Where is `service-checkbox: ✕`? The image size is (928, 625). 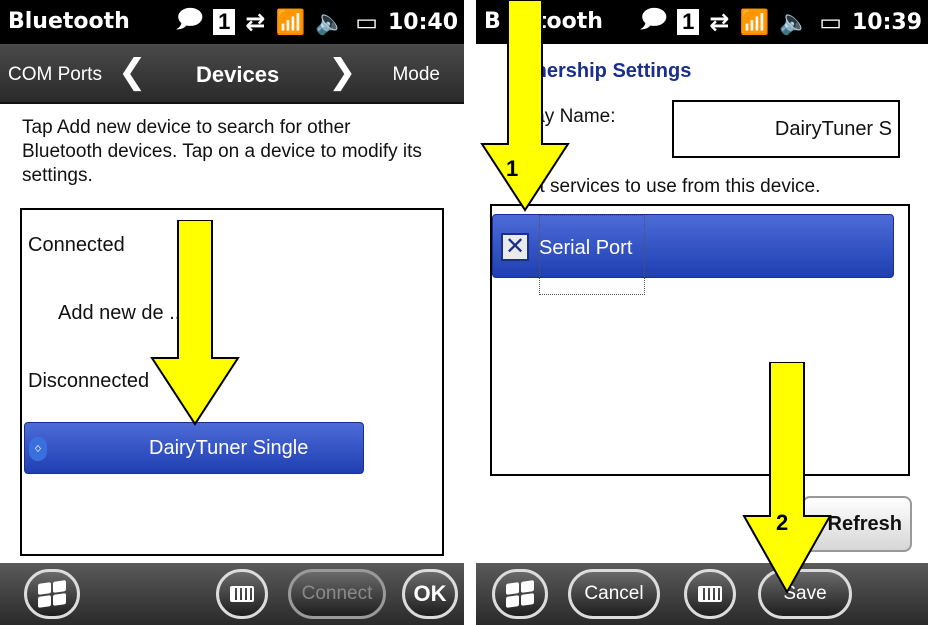
service-checkbox: ✕ is located at coordinates (515, 247).